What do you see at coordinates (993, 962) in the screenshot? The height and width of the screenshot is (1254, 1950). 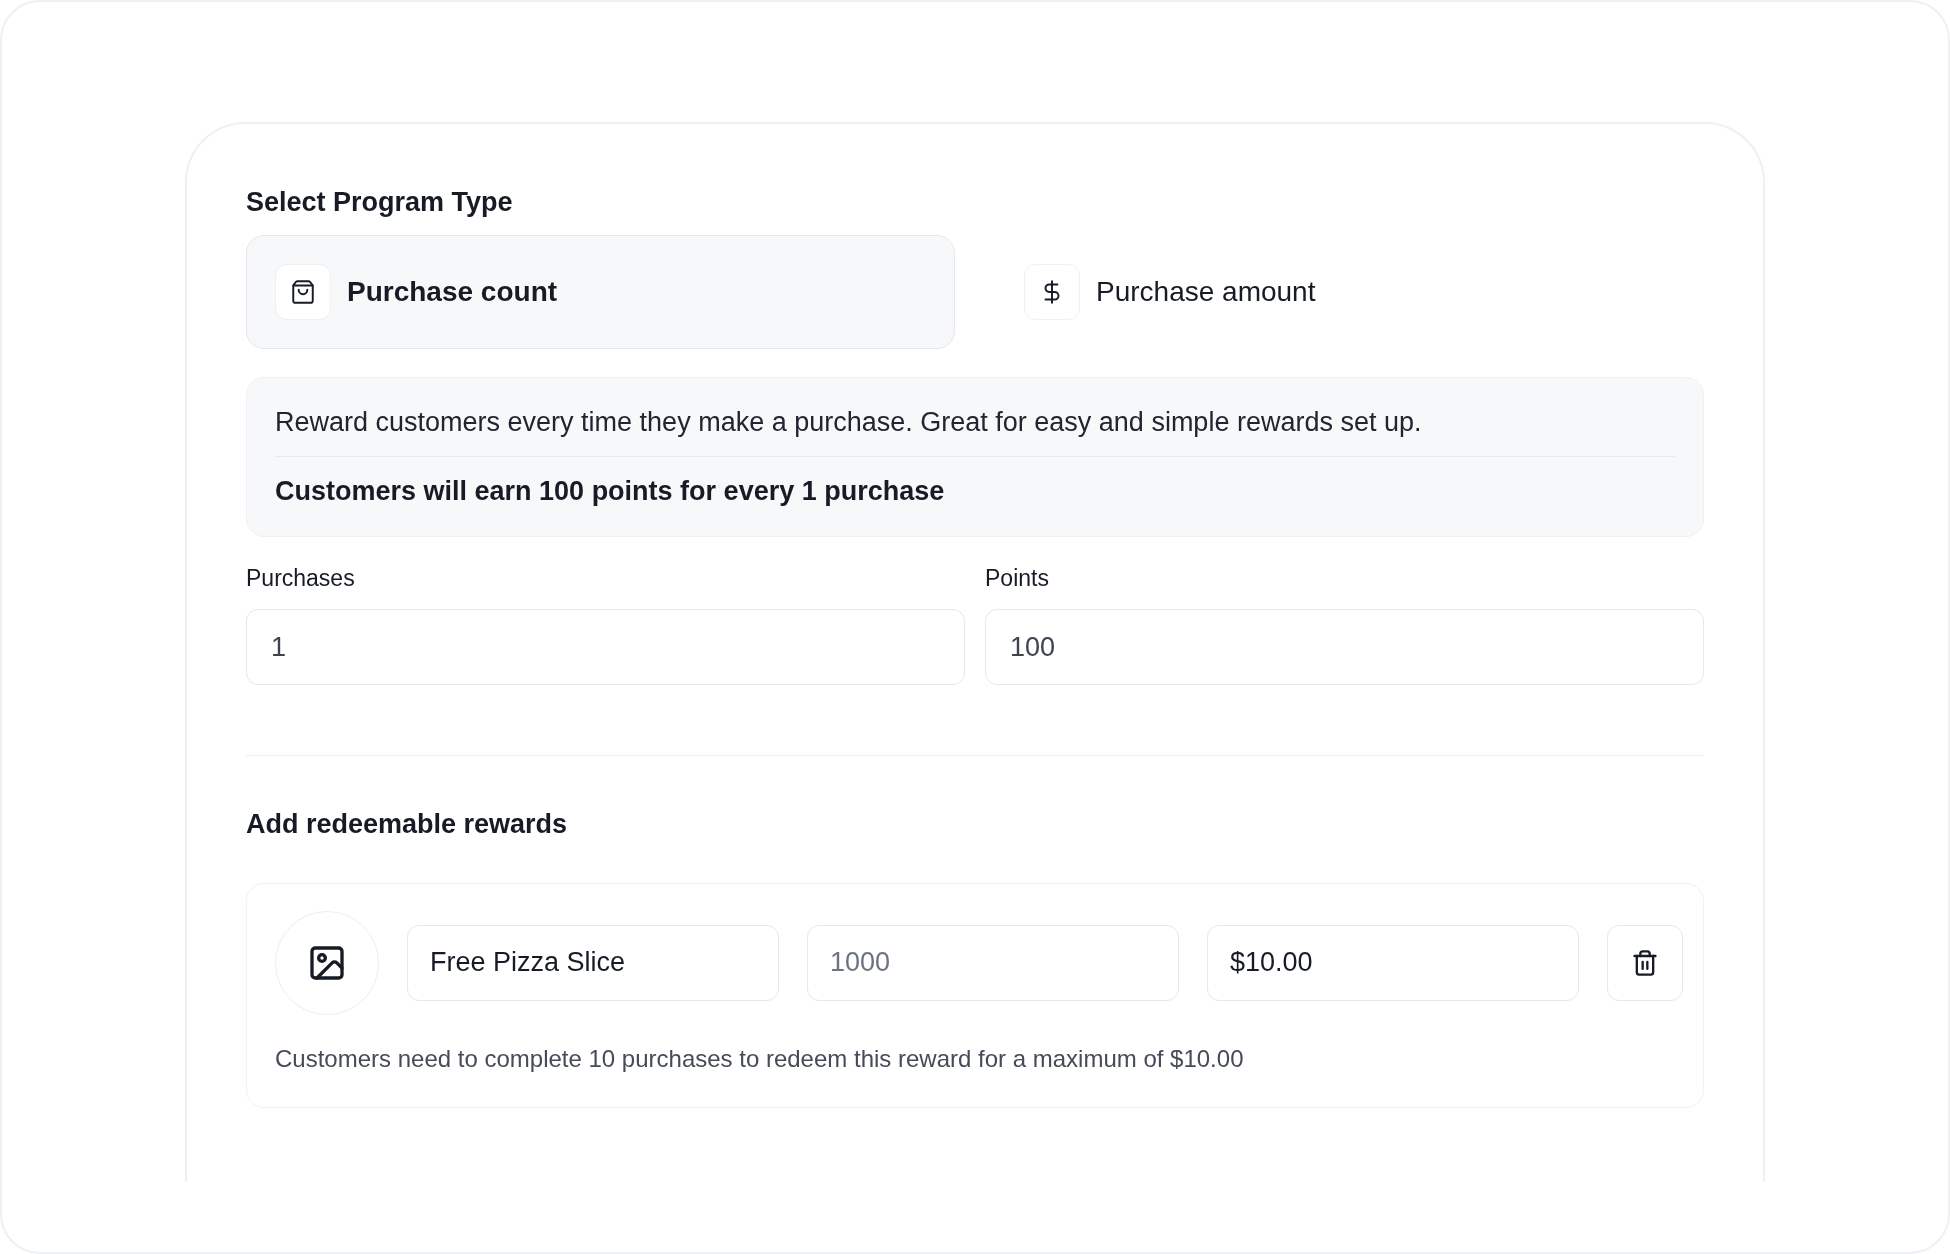 I see `points-field: 1000` at bounding box center [993, 962].